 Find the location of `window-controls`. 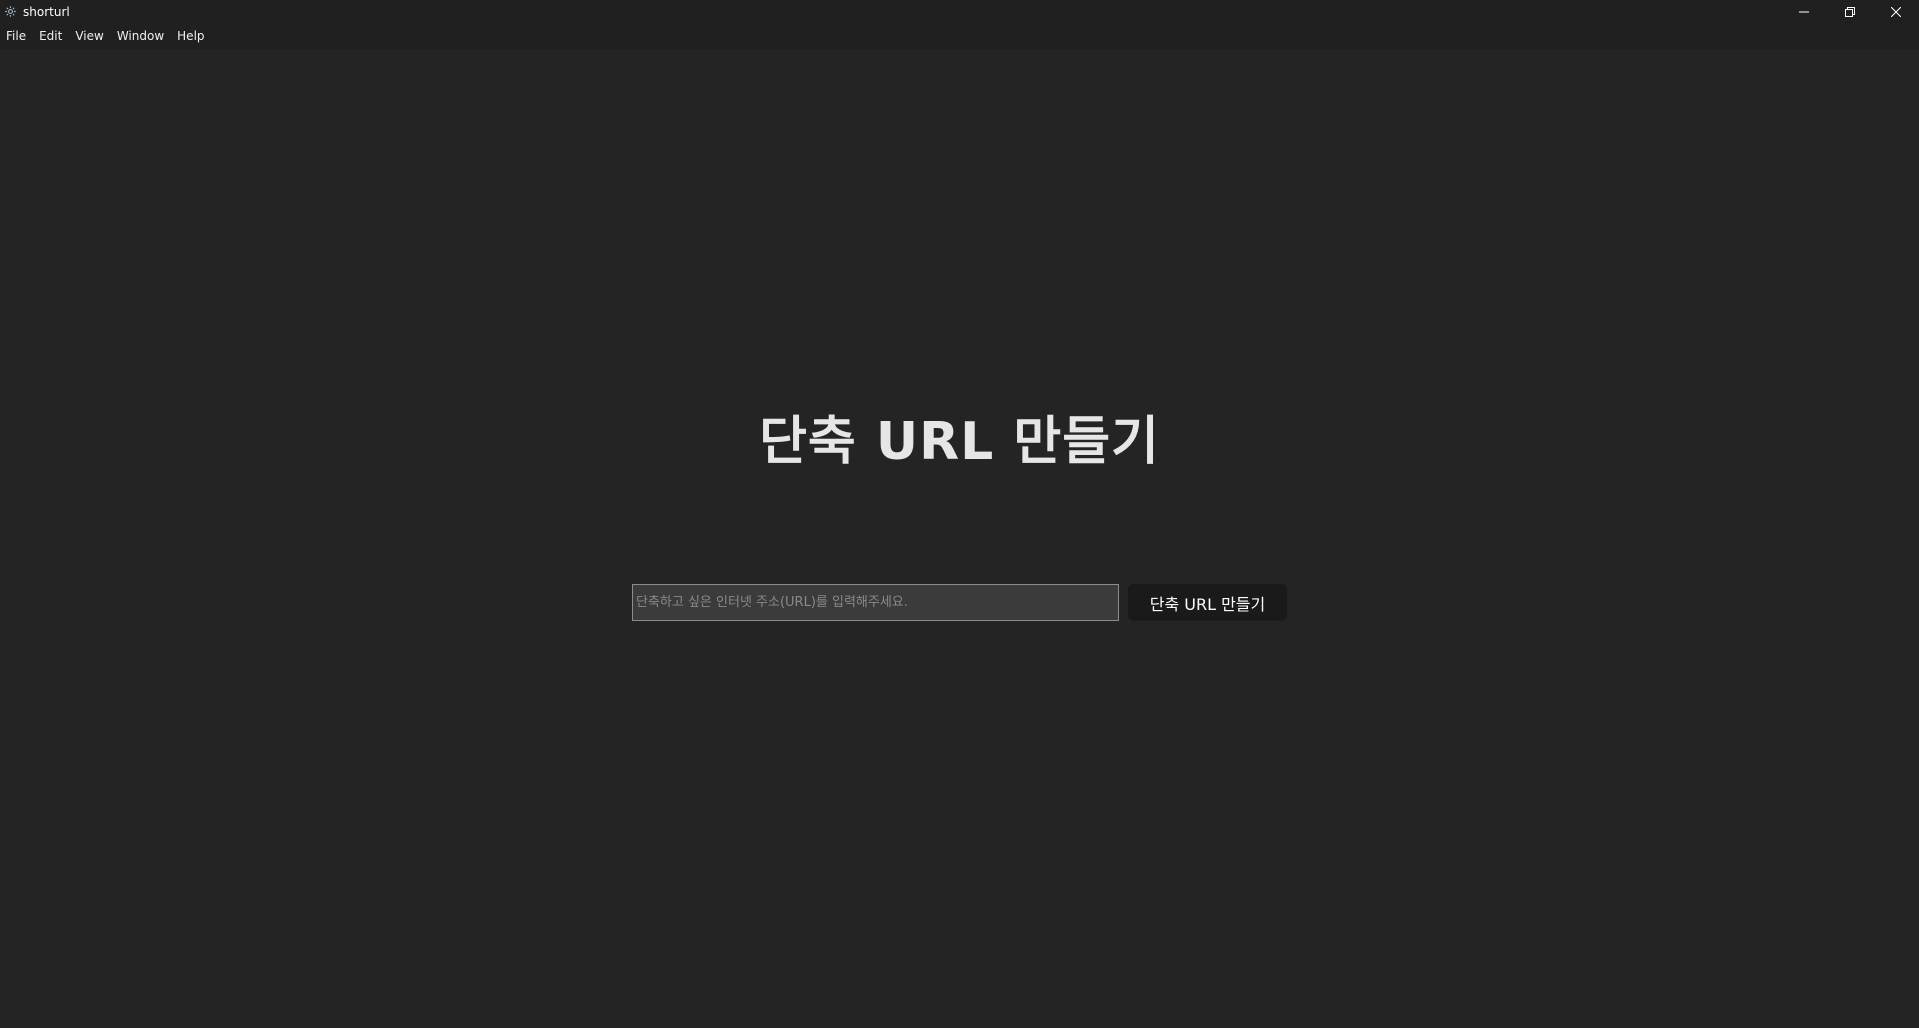

window-controls is located at coordinates (1850, 11).